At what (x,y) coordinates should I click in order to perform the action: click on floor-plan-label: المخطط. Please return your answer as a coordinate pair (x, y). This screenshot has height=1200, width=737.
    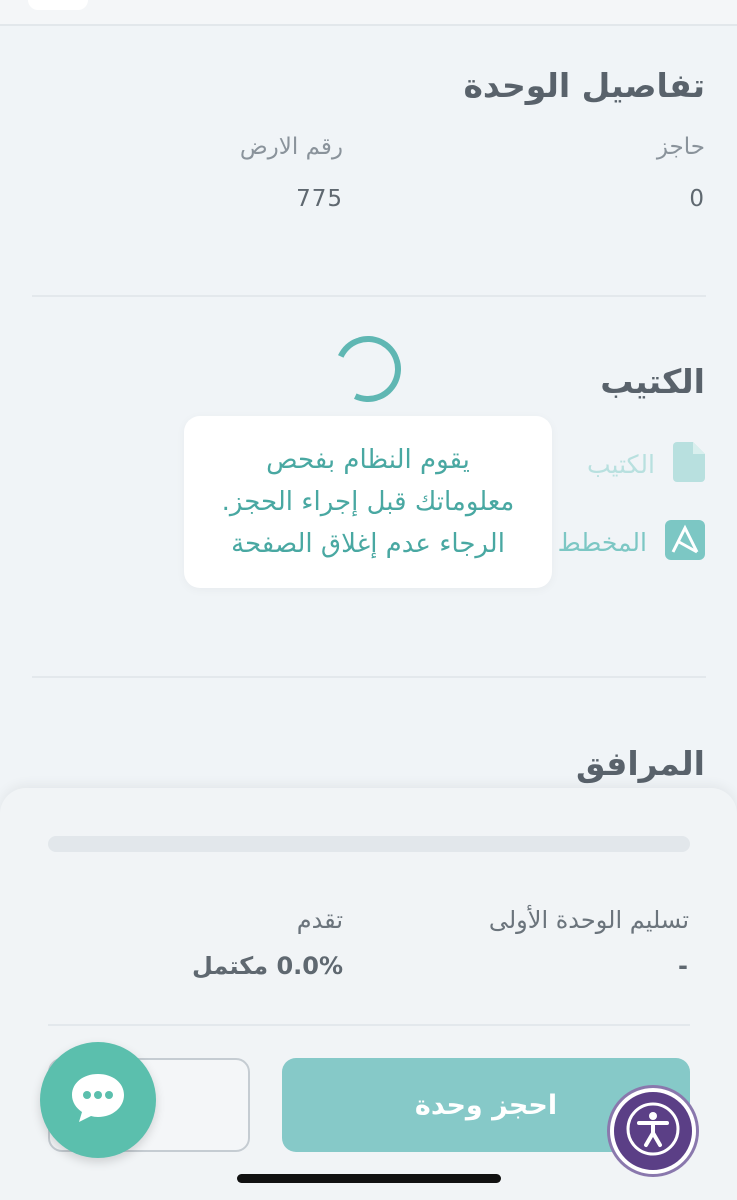
    Looking at the image, I should click on (602, 542).